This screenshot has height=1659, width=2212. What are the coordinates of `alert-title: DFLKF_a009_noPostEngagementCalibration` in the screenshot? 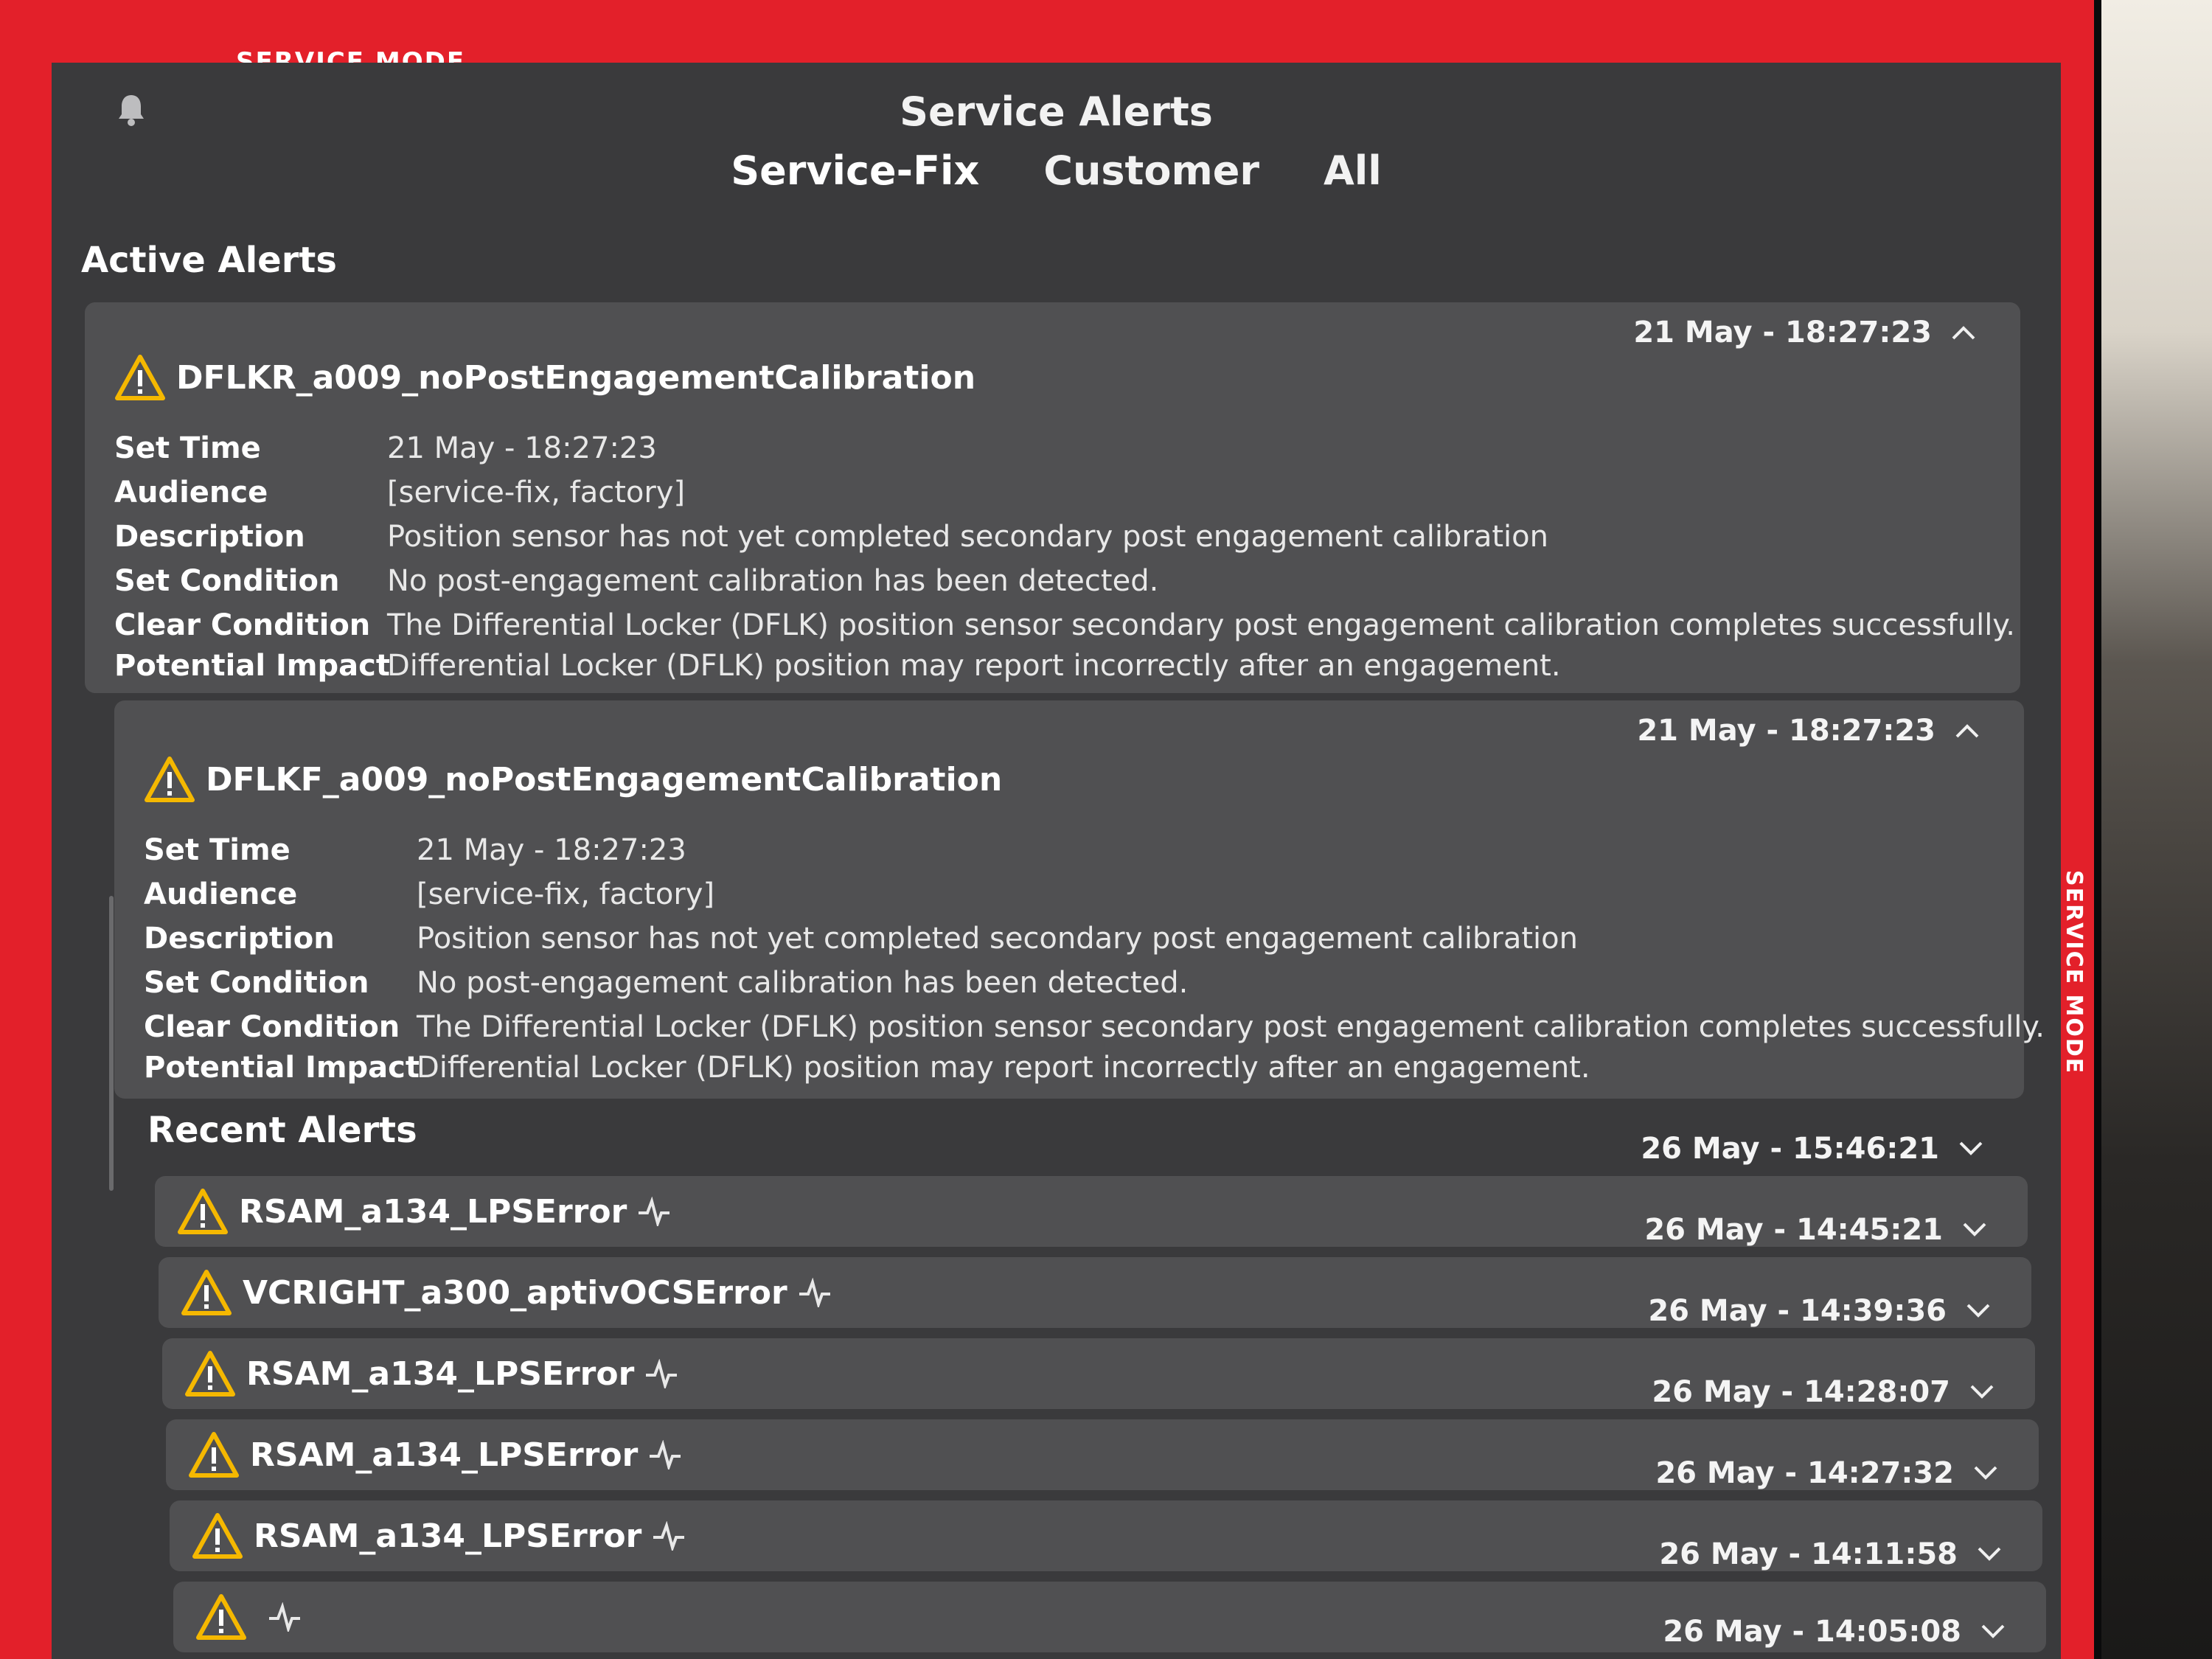 It's located at (573, 779).